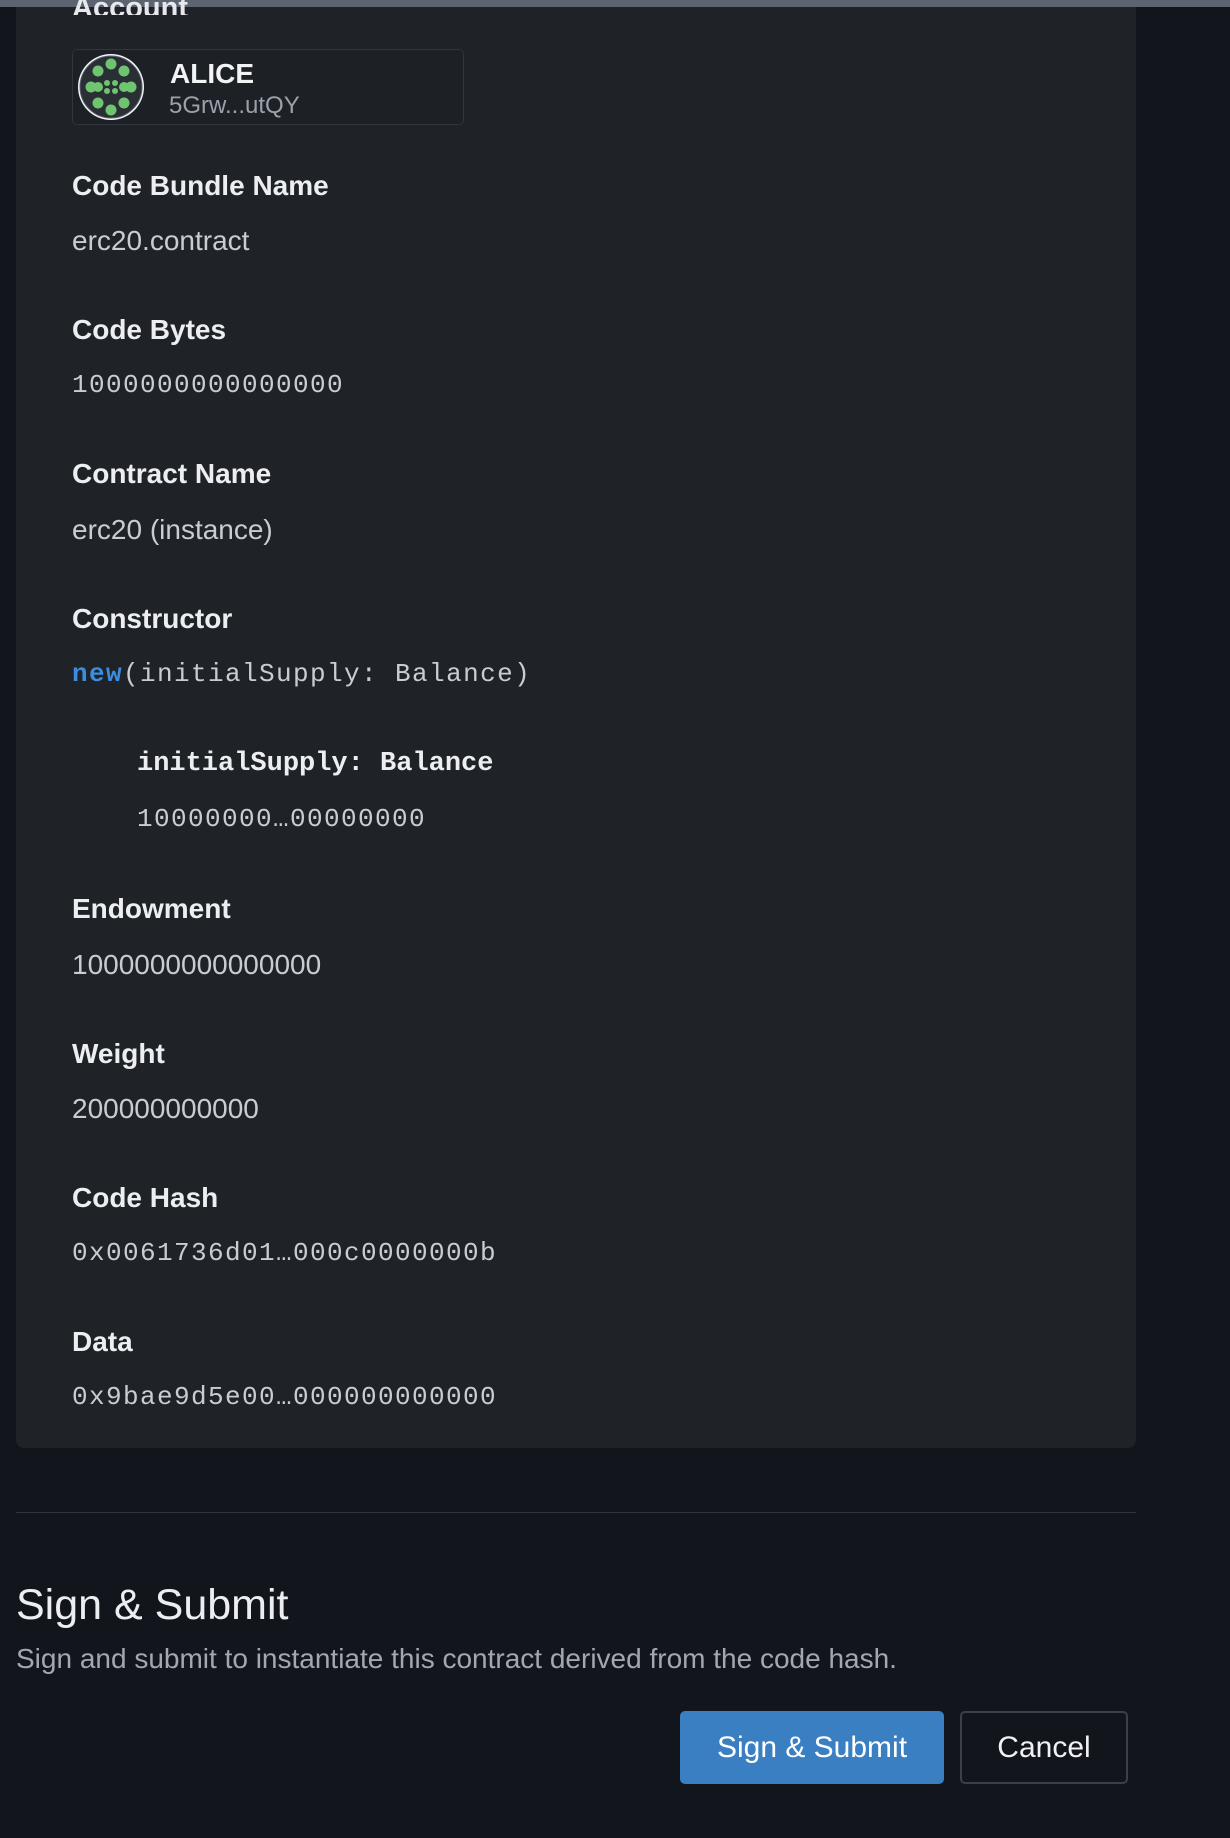 The height and width of the screenshot is (1838, 1230). What do you see at coordinates (130, 7) in the screenshot?
I see `account-heading: Account` at bounding box center [130, 7].